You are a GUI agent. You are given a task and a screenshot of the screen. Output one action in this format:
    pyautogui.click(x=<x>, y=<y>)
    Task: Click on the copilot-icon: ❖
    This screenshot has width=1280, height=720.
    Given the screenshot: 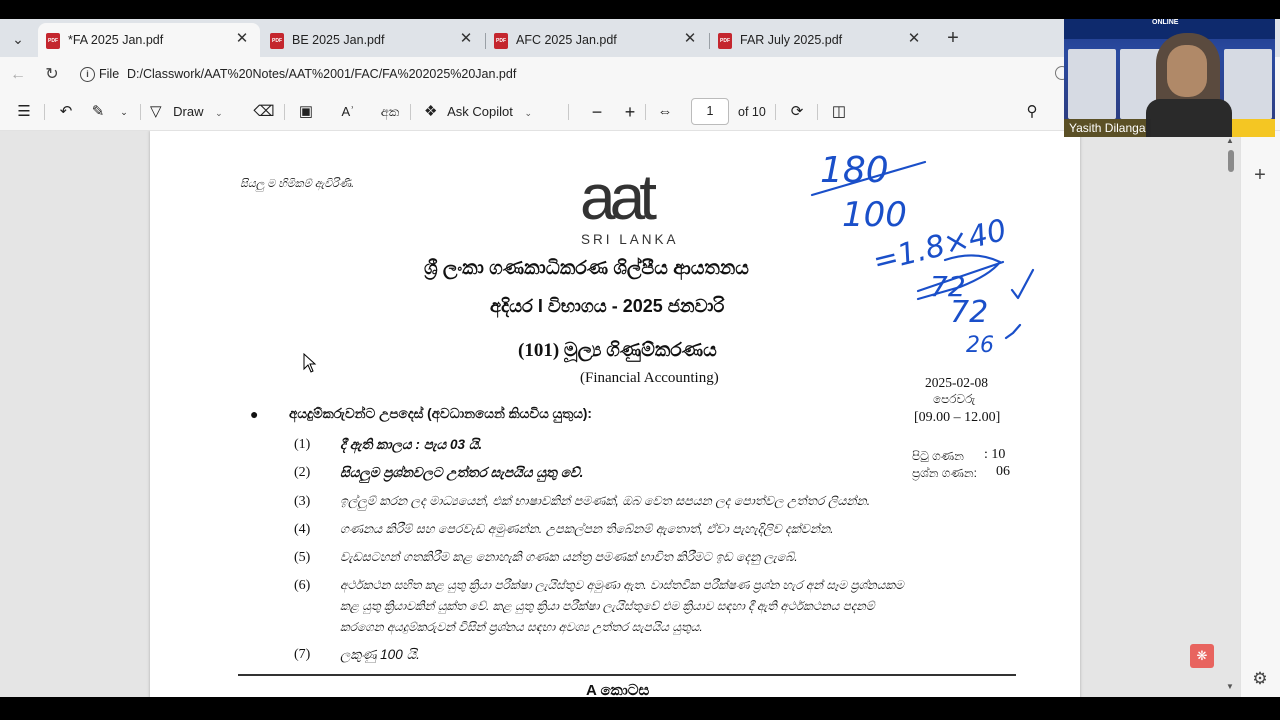 What is the action you would take?
    pyautogui.click(x=431, y=111)
    